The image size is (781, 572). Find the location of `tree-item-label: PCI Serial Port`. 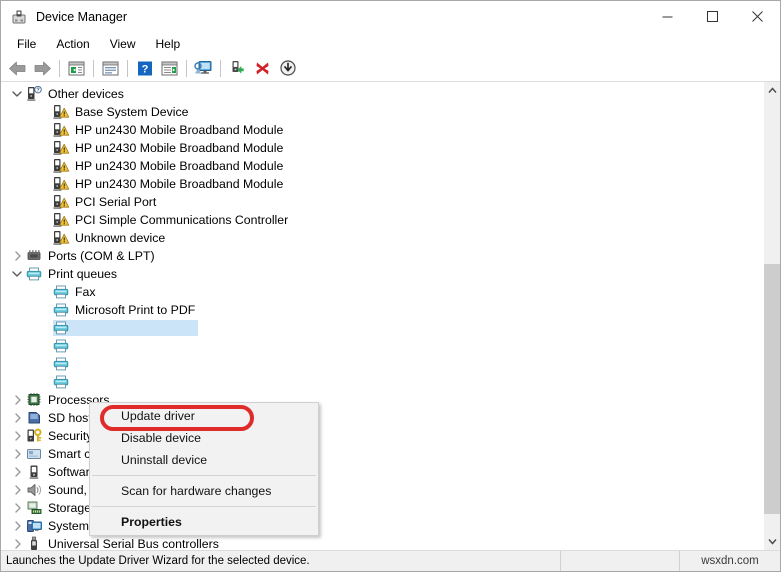

tree-item-label: PCI Serial Port is located at coordinates (116, 202).